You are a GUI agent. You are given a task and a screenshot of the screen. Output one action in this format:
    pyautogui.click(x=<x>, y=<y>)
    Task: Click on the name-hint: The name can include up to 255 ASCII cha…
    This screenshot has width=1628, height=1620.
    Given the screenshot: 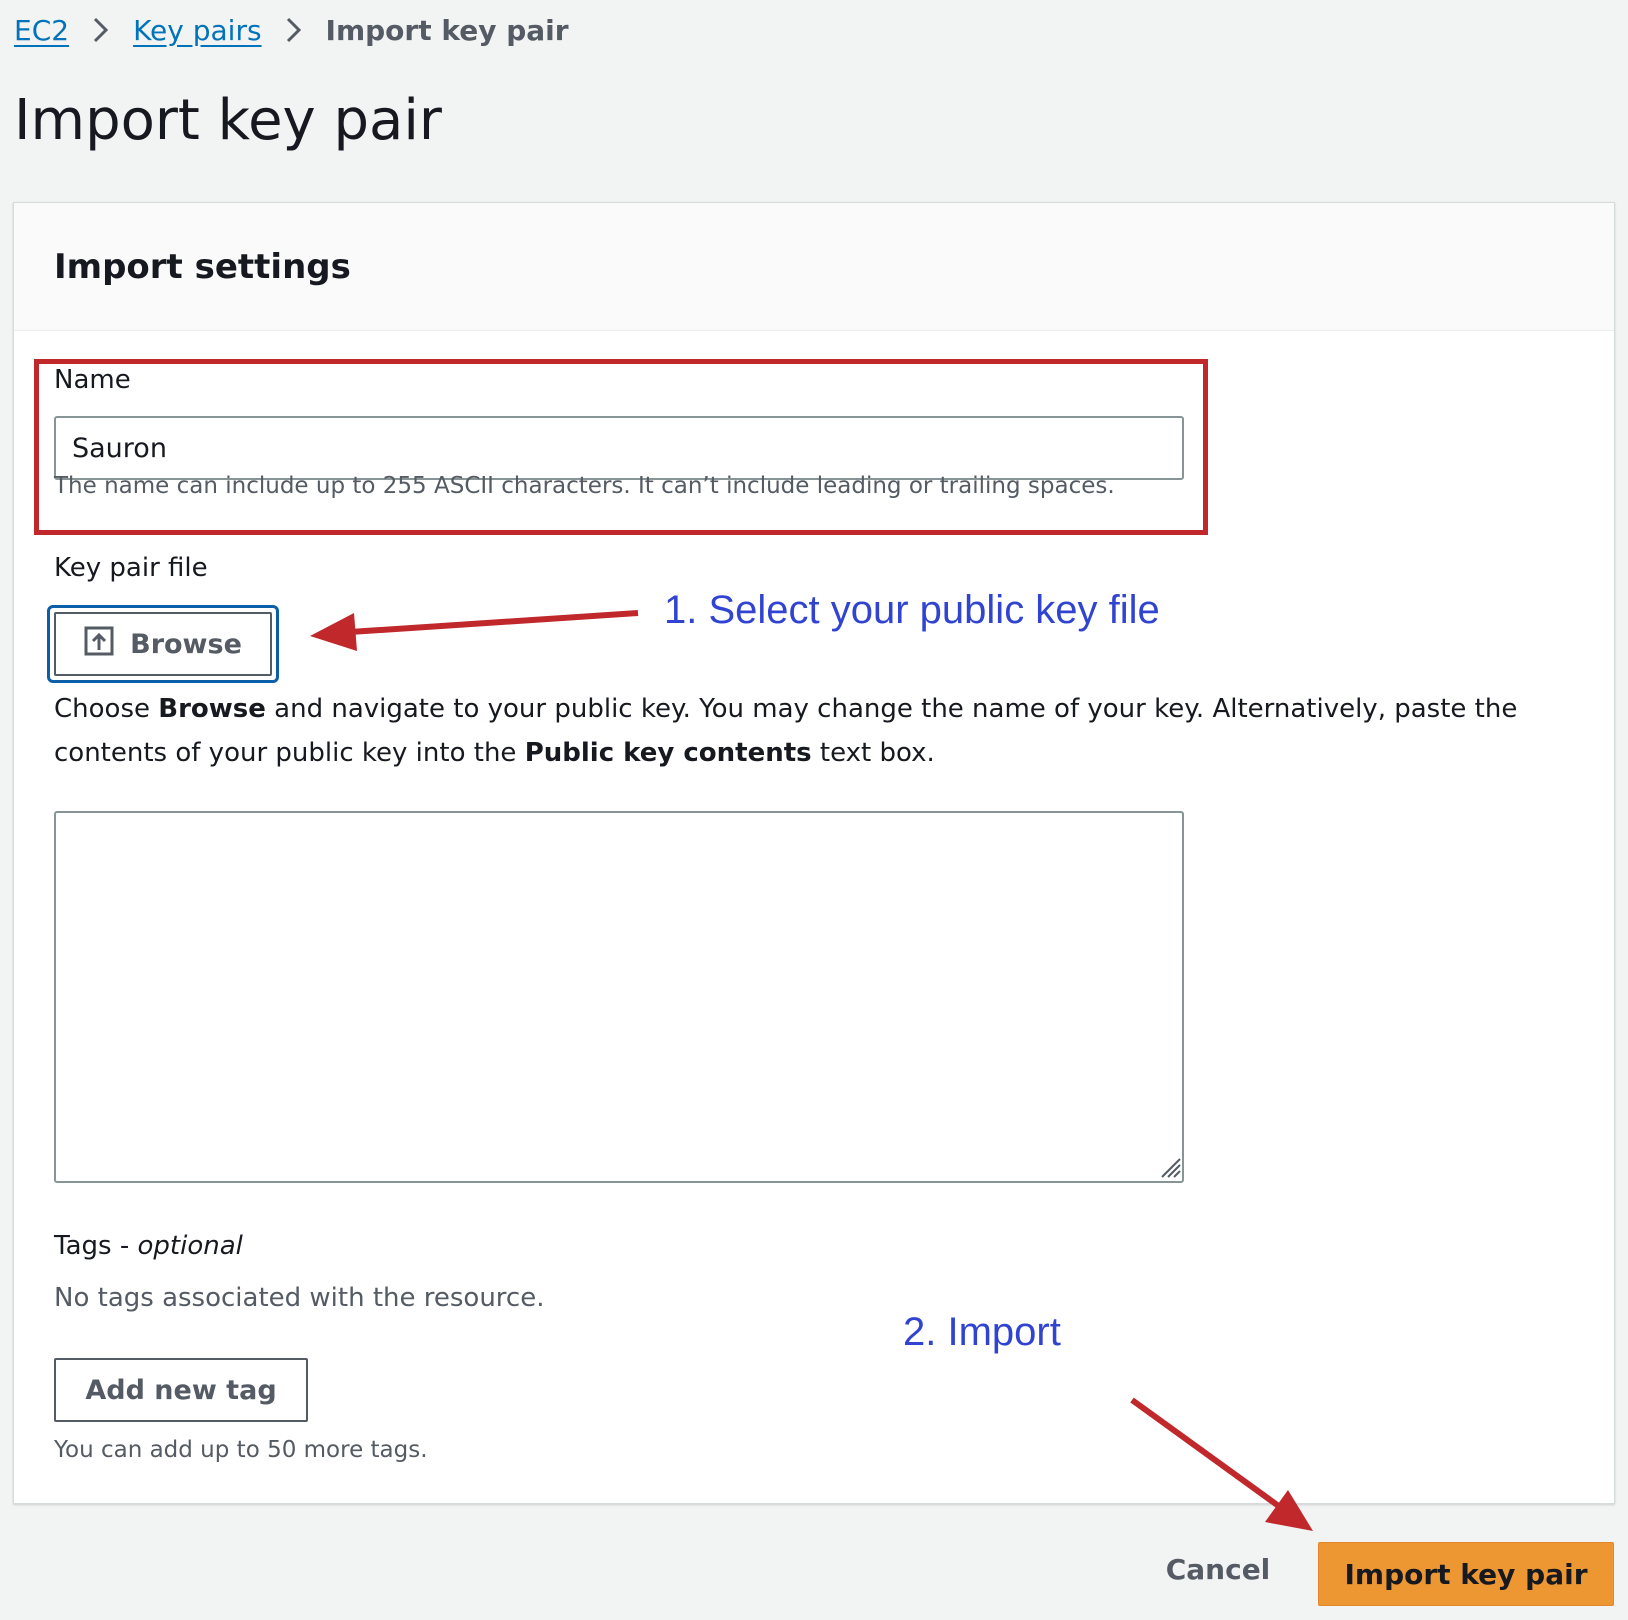 What is the action you would take?
    pyautogui.click(x=584, y=486)
    